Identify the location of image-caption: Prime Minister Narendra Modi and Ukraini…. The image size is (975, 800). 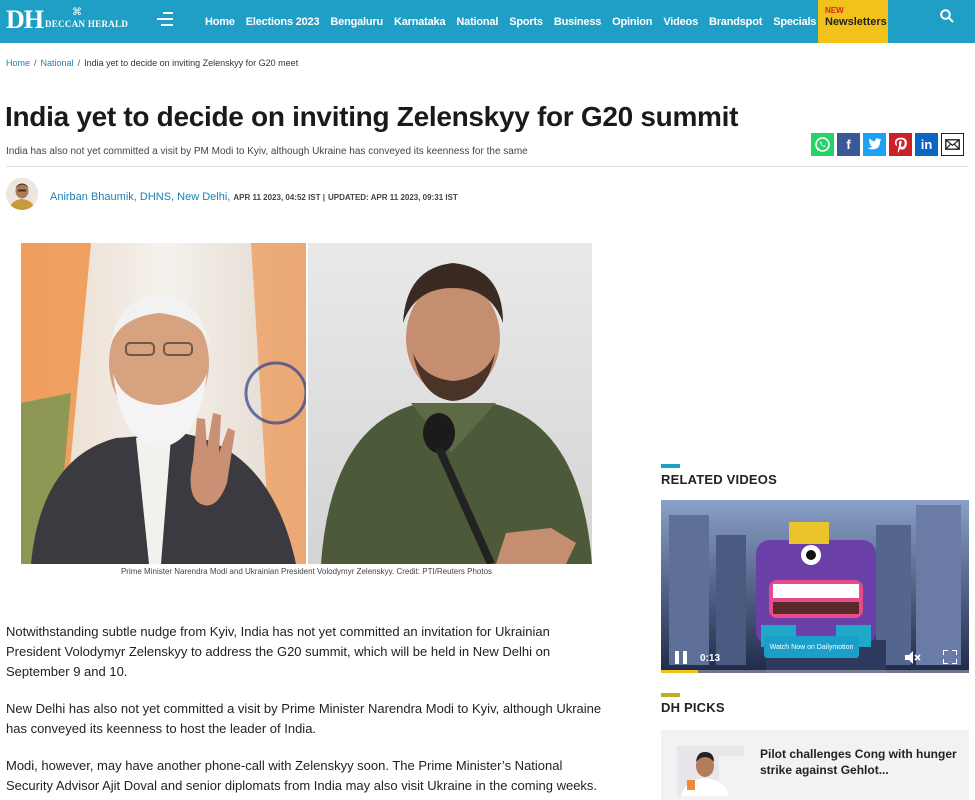
(306, 571).